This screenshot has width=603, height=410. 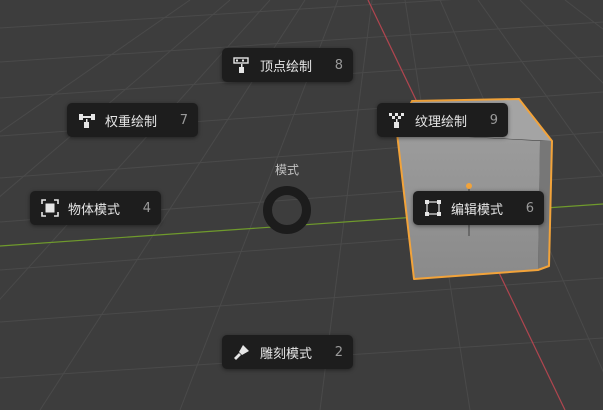 I want to click on pie-item-shortcut: 2, so click(x=338, y=352).